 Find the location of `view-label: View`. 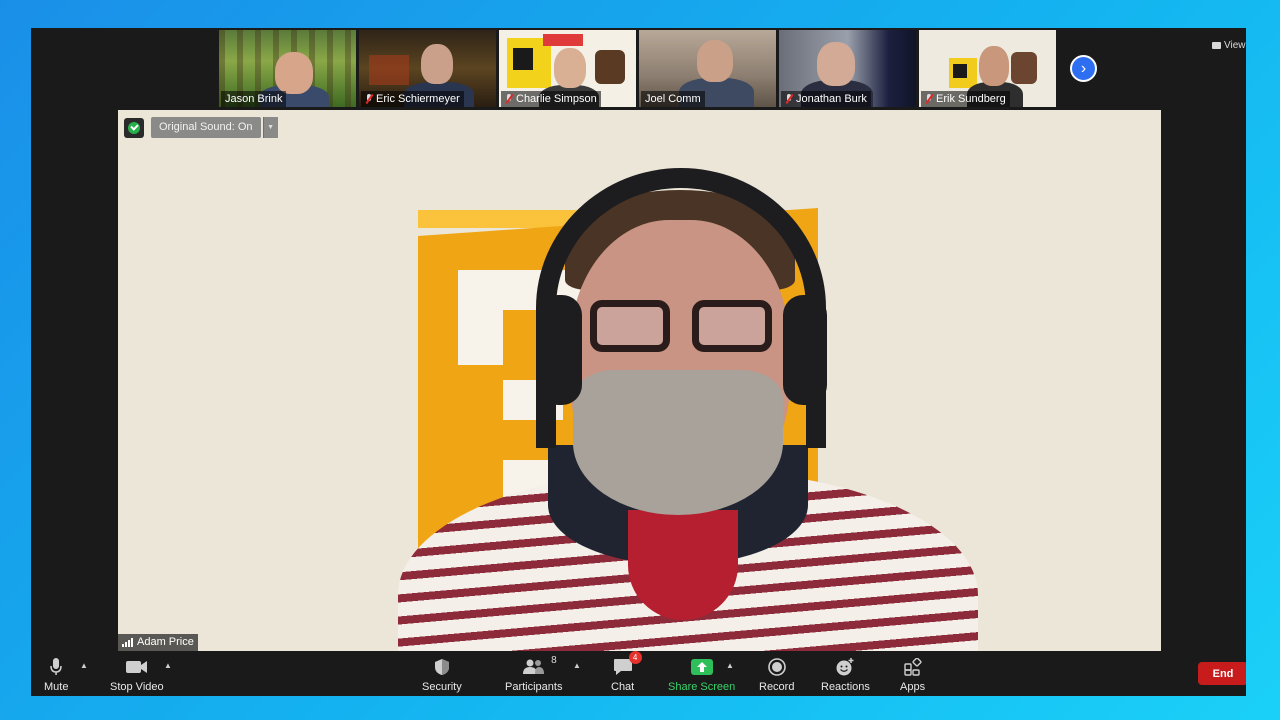

view-label: View is located at coordinates (1235, 45).